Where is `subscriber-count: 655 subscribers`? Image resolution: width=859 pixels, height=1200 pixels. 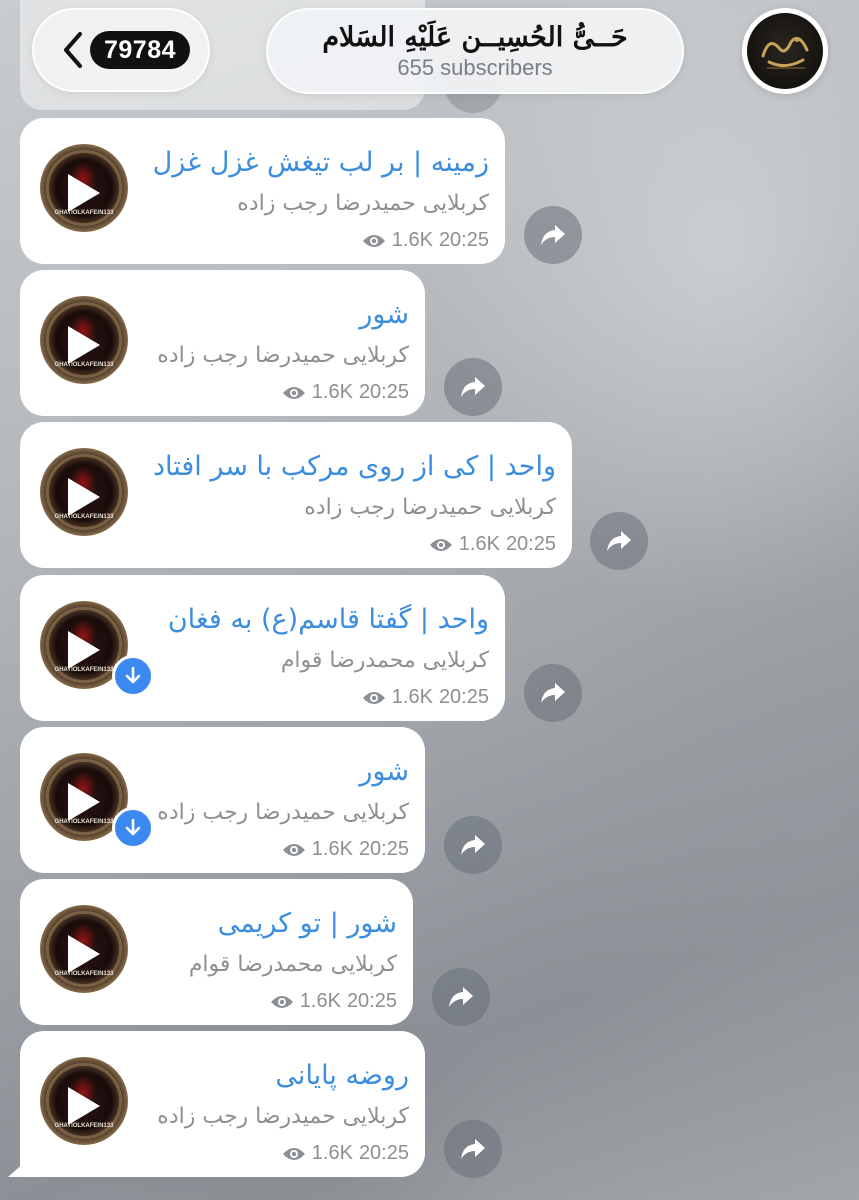
subscriber-count: 655 subscribers is located at coordinates (475, 67).